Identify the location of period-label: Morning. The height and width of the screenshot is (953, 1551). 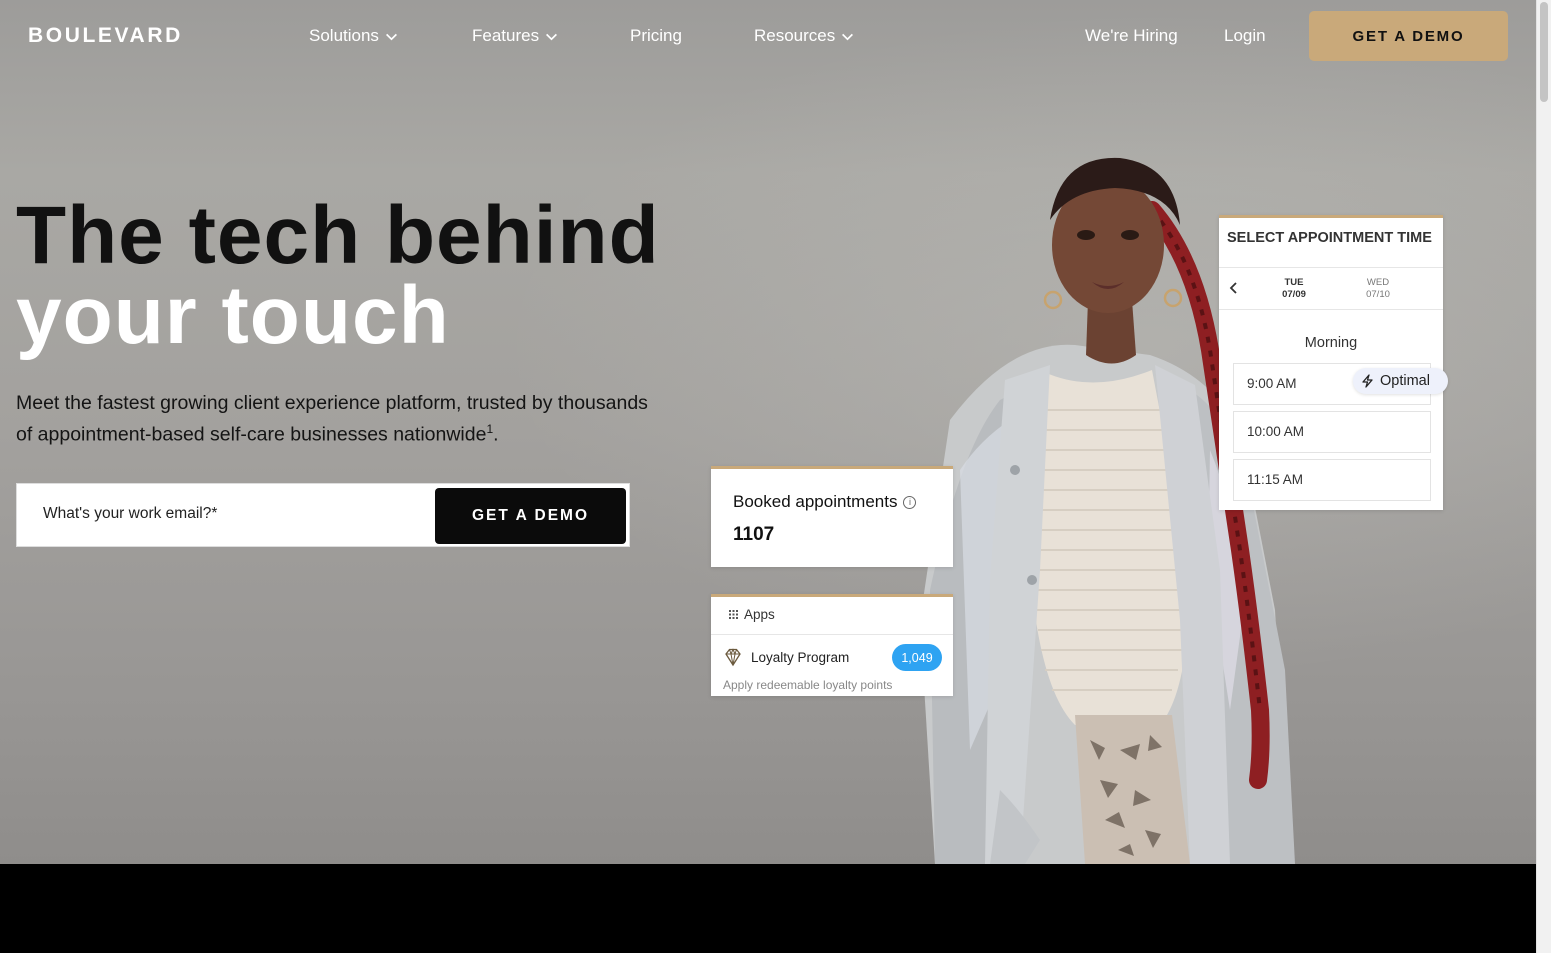
(1331, 343).